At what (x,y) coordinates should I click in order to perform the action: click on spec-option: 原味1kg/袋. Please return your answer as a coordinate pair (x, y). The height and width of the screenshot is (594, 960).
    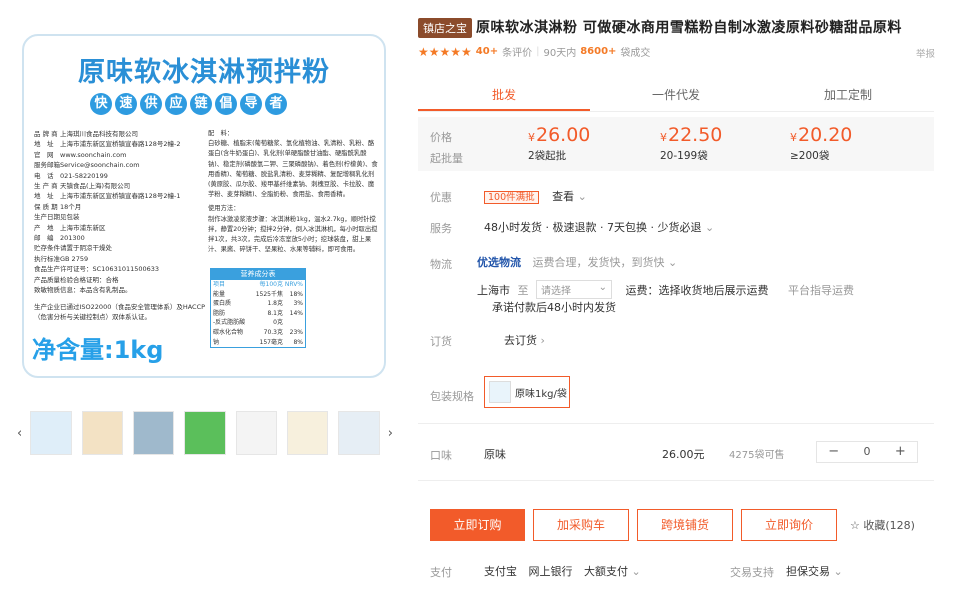
    Looking at the image, I should click on (527, 392).